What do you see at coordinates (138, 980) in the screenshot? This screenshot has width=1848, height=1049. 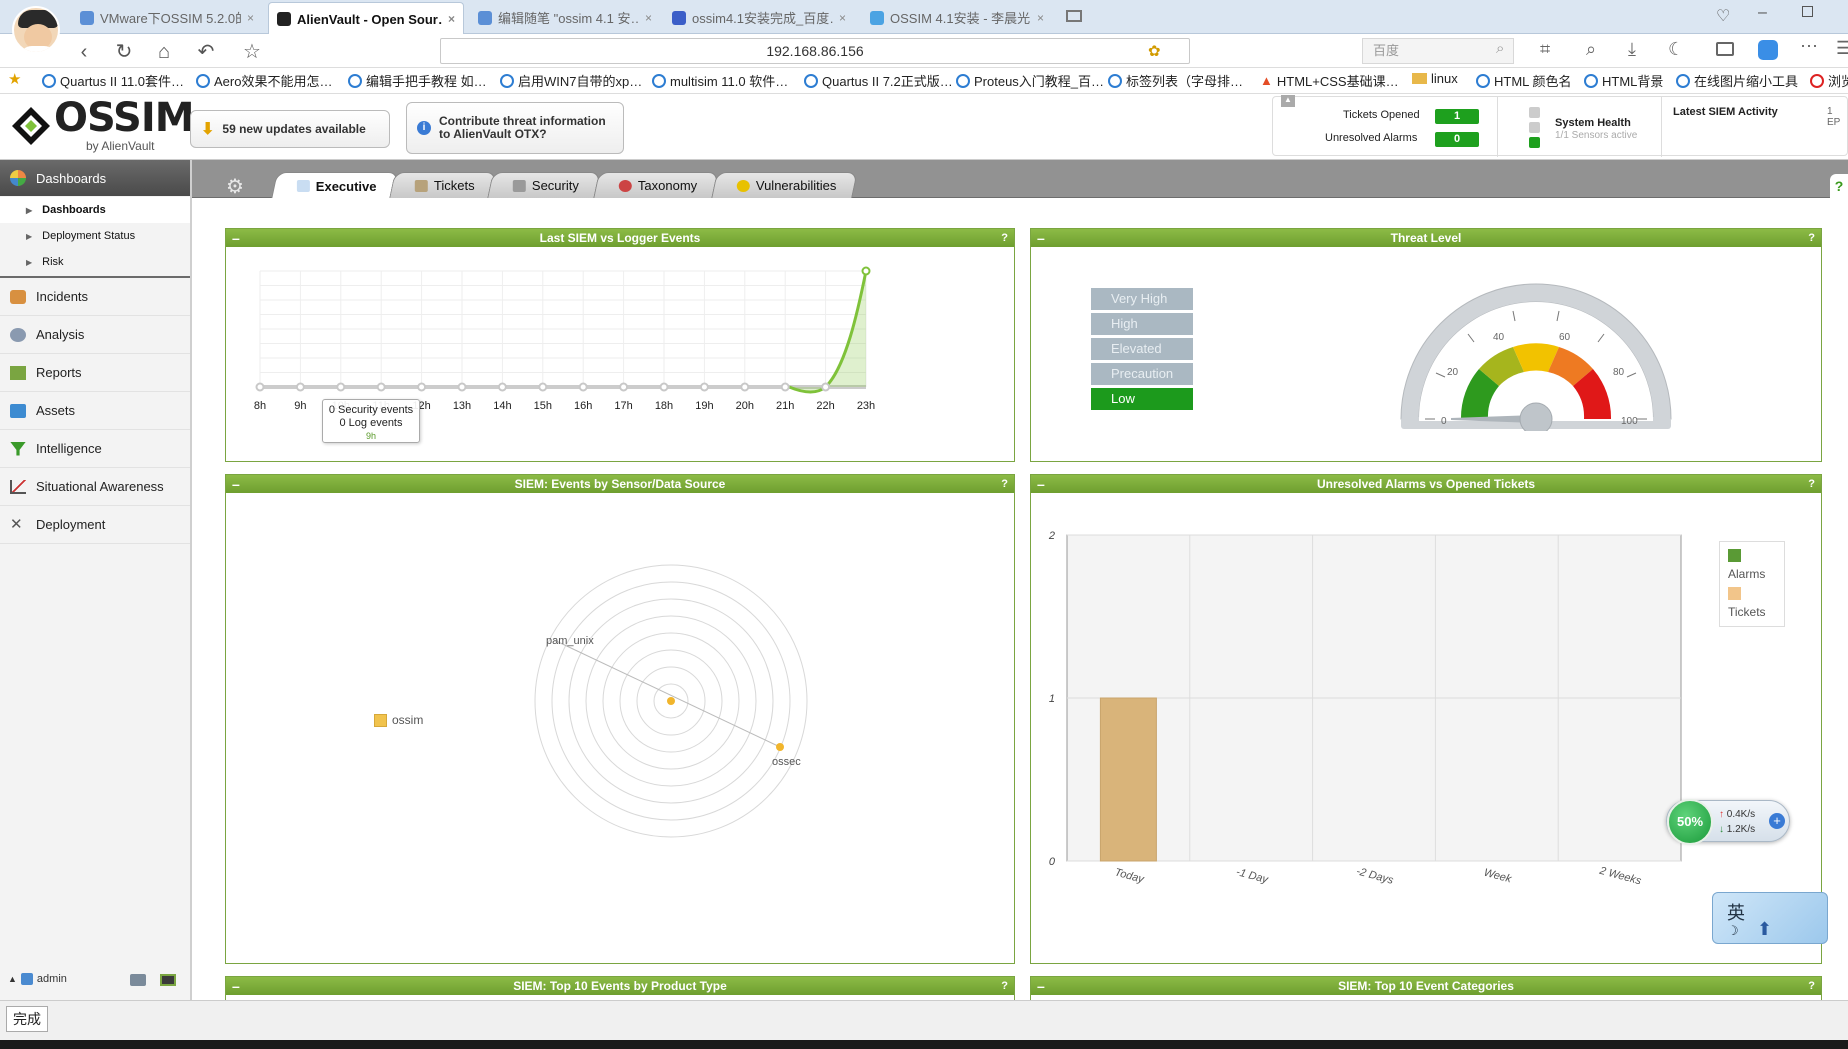 I see `monitor-icon` at bounding box center [138, 980].